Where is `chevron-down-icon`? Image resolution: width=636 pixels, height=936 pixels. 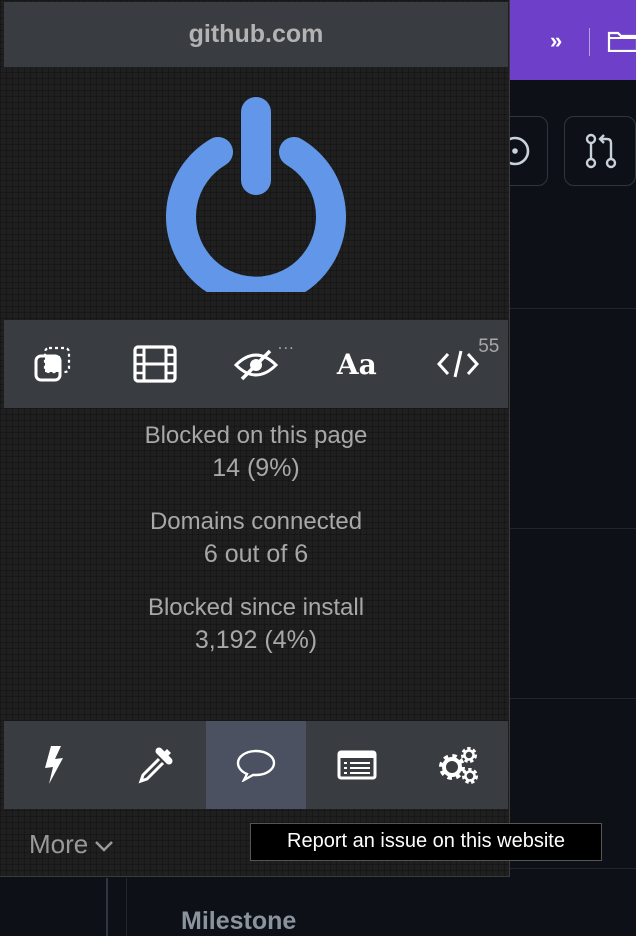 chevron-down-icon is located at coordinates (104, 846).